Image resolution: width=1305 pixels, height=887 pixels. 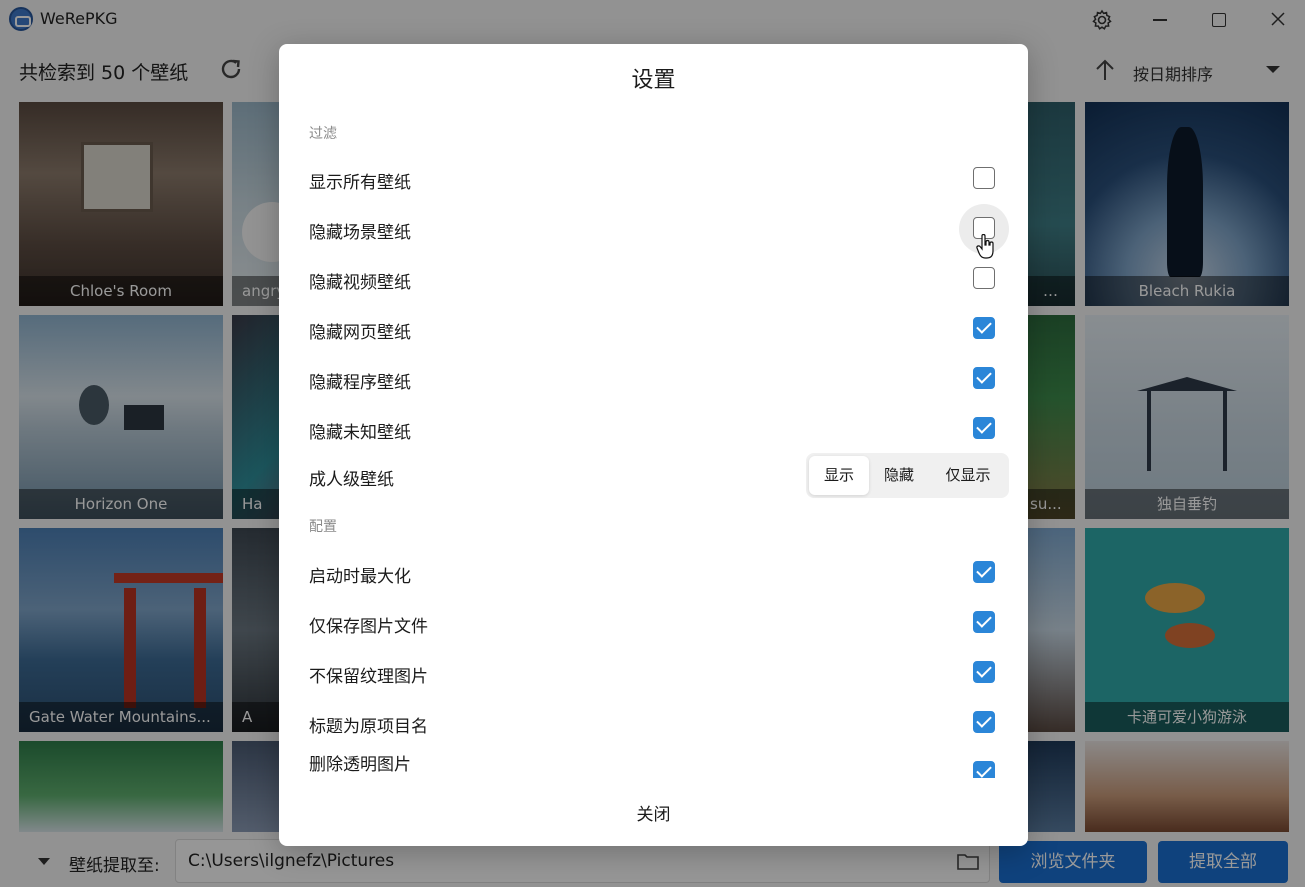 What do you see at coordinates (653, 812) in the screenshot?
I see `dialog-close-button: 关闭` at bounding box center [653, 812].